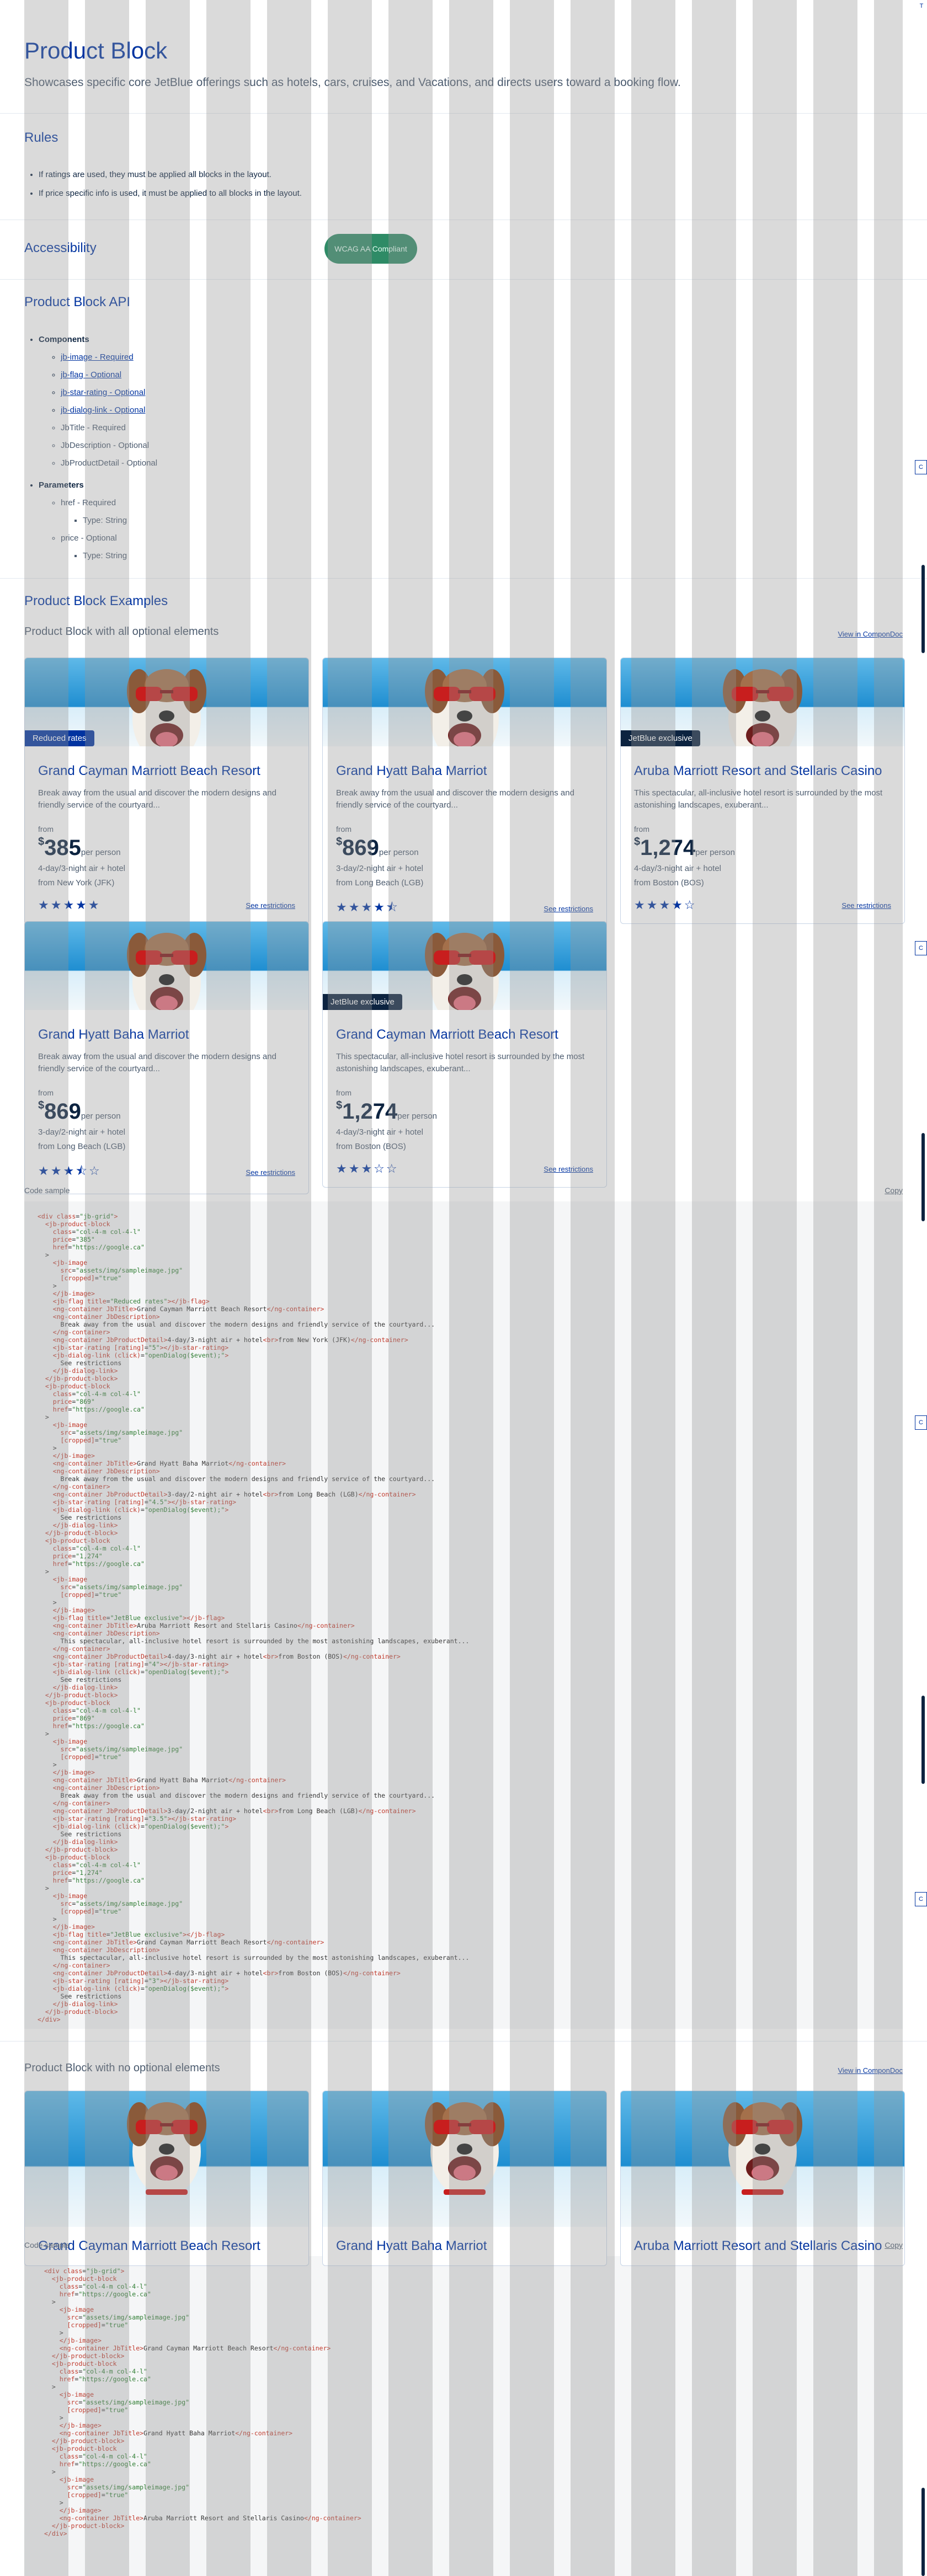 The width and height of the screenshot is (927, 2576). Describe the element at coordinates (122, 632) in the screenshot. I see `examples-all-title: Product Block with all optional elements` at that location.